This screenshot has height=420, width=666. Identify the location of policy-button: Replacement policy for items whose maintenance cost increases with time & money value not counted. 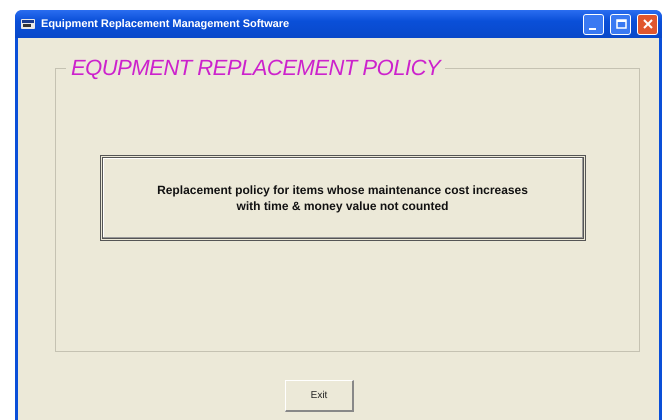
(343, 198).